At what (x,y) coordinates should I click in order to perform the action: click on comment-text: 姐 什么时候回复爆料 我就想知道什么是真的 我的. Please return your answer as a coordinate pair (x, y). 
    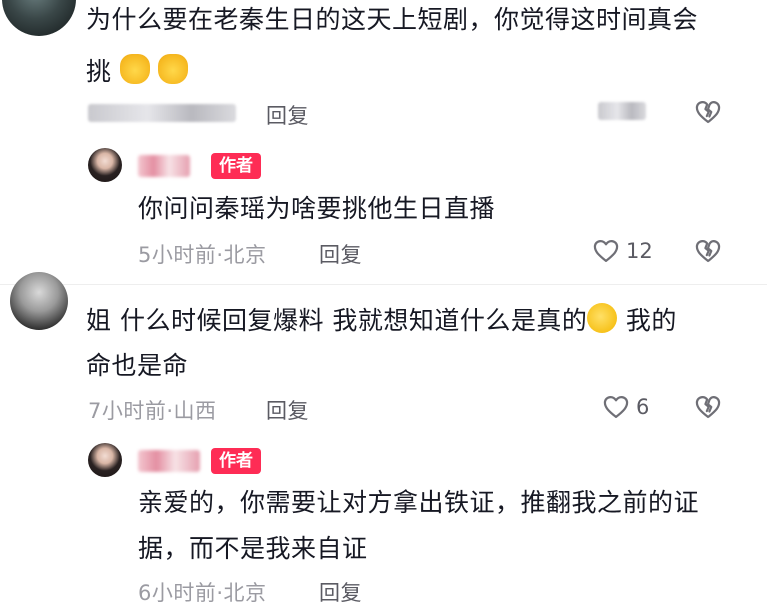
    Looking at the image, I should click on (381, 321).